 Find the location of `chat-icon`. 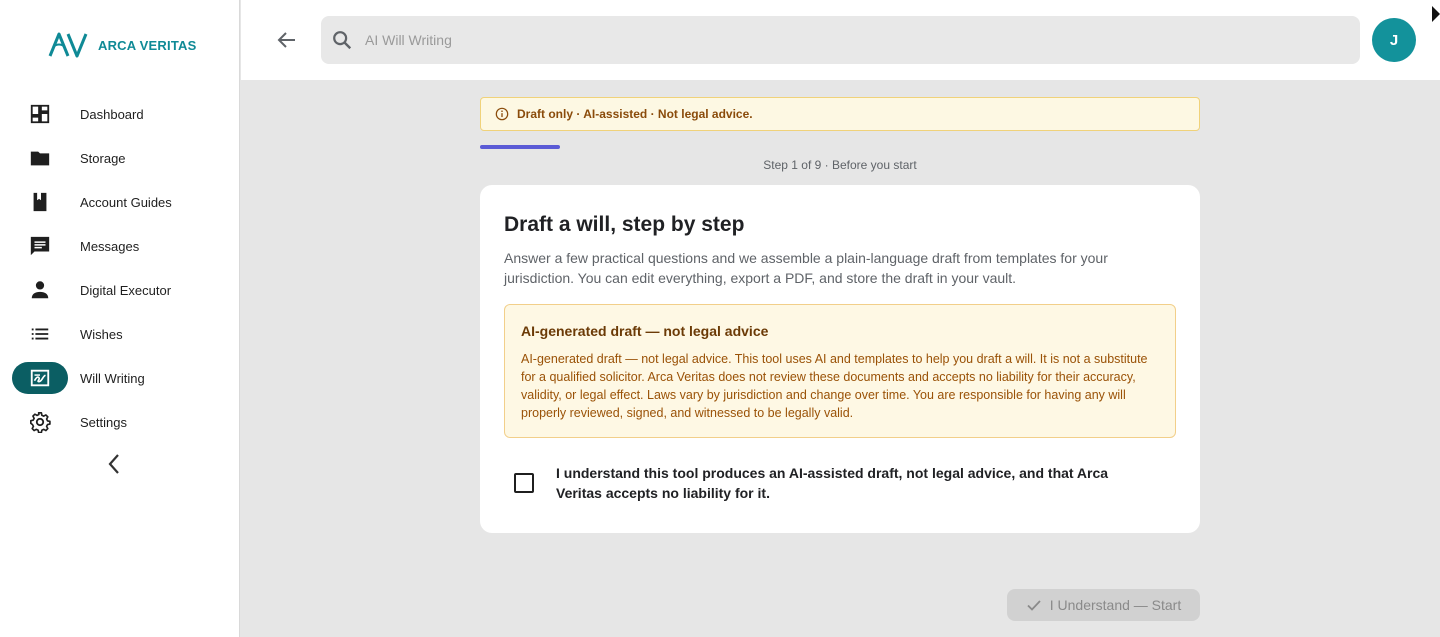

chat-icon is located at coordinates (40, 246).